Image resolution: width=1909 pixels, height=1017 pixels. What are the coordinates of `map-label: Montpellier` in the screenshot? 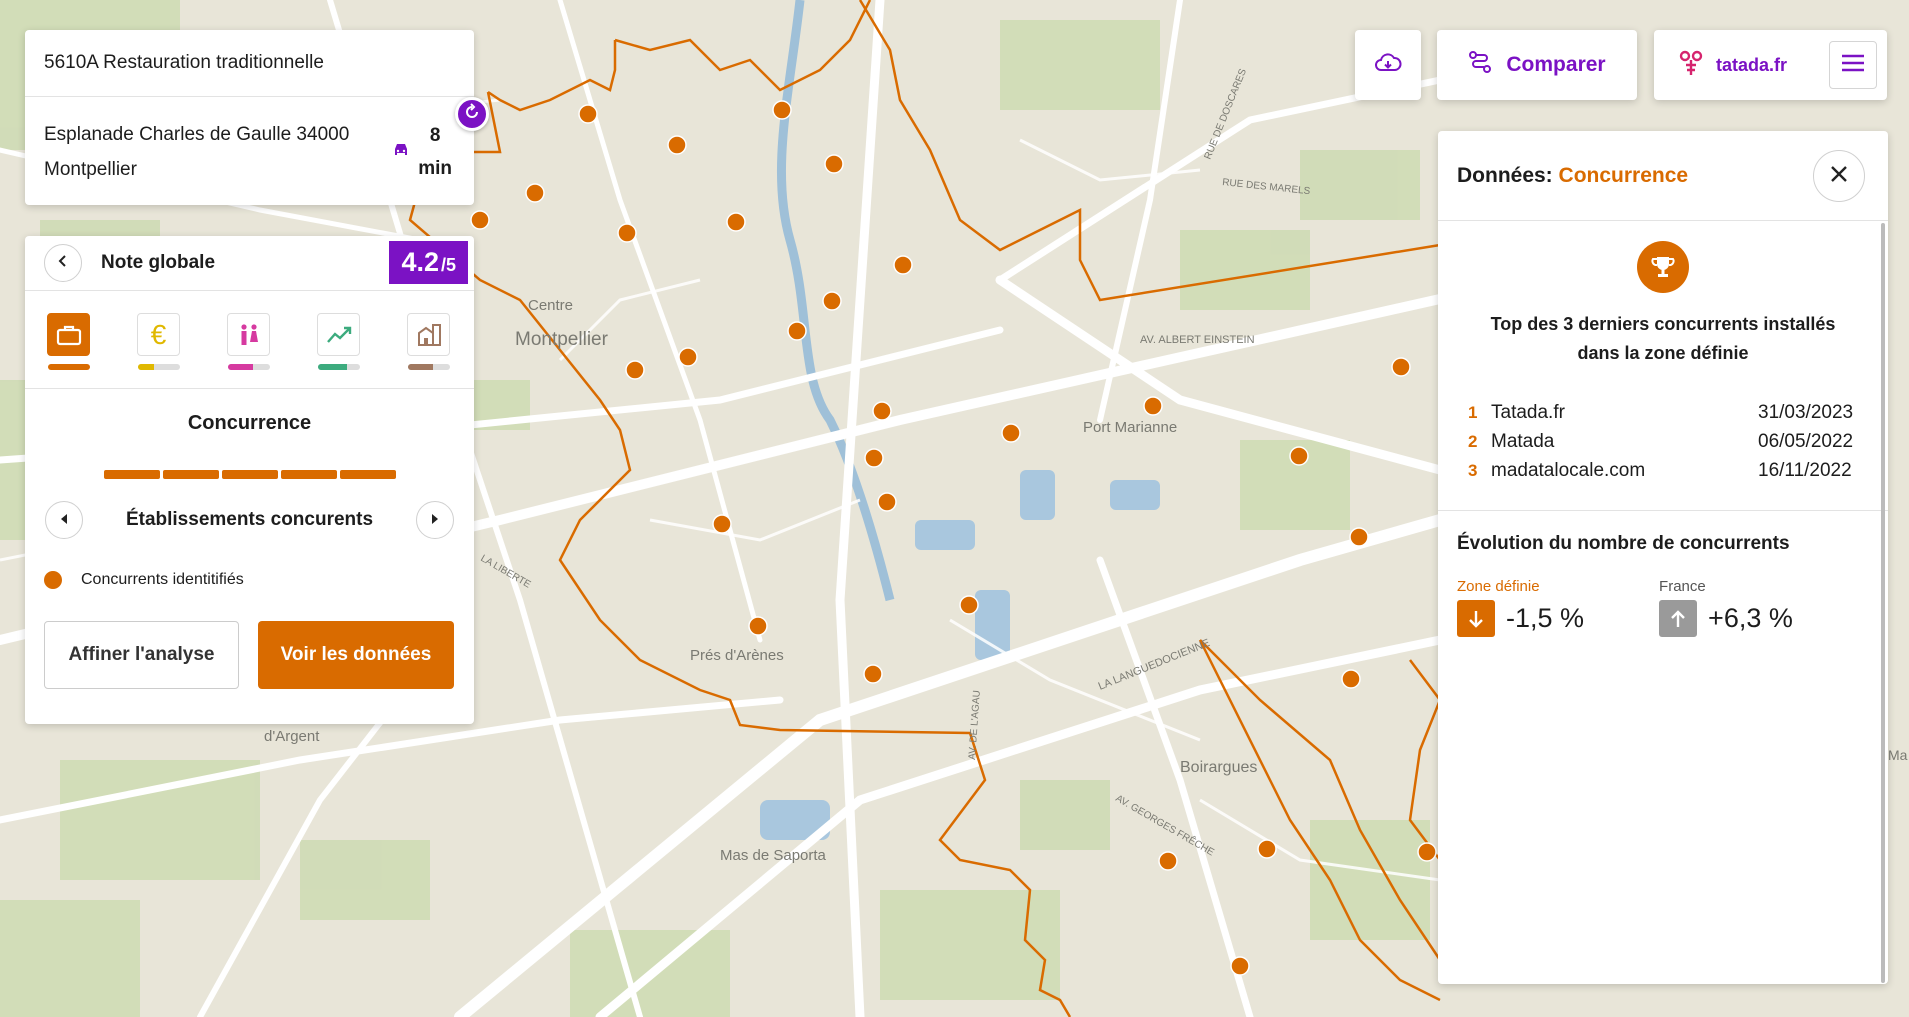 It's located at (562, 339).